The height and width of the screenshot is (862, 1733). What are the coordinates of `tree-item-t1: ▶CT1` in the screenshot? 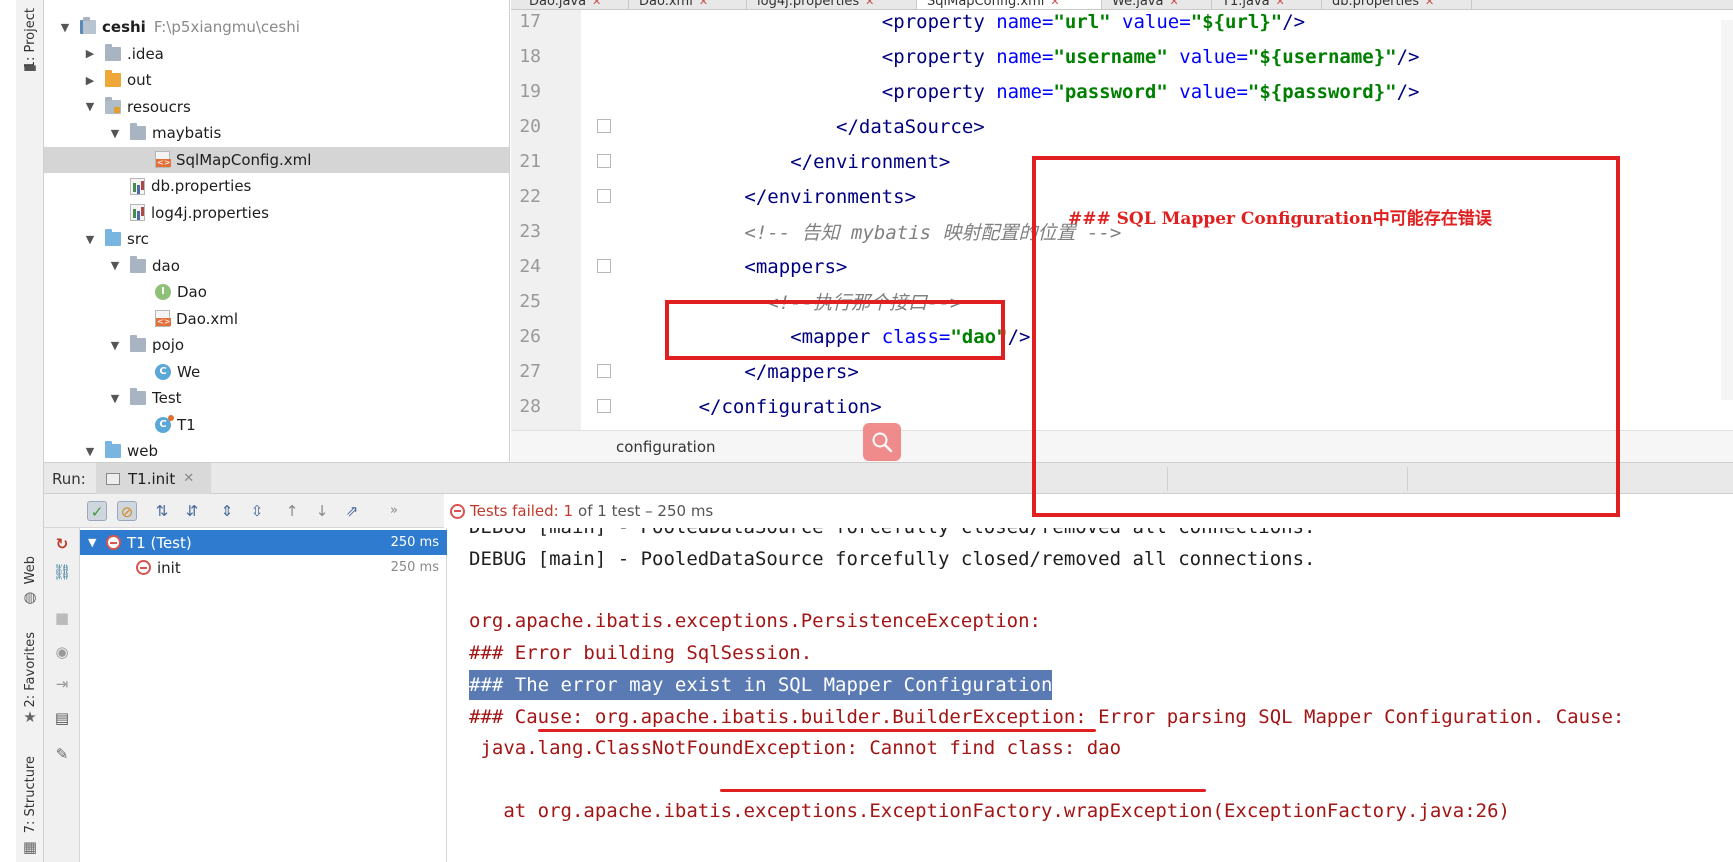 It's located at (276, 425).